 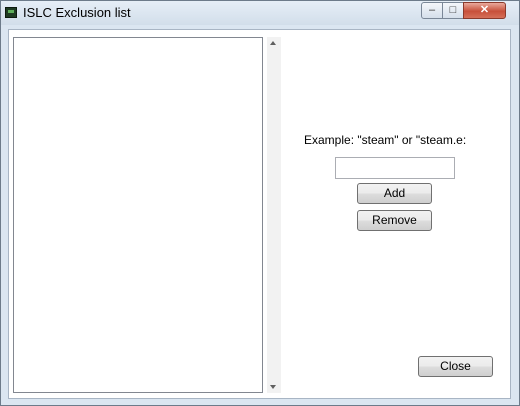 I want to click on remove-button: Remove, so click(x=394, y=220).